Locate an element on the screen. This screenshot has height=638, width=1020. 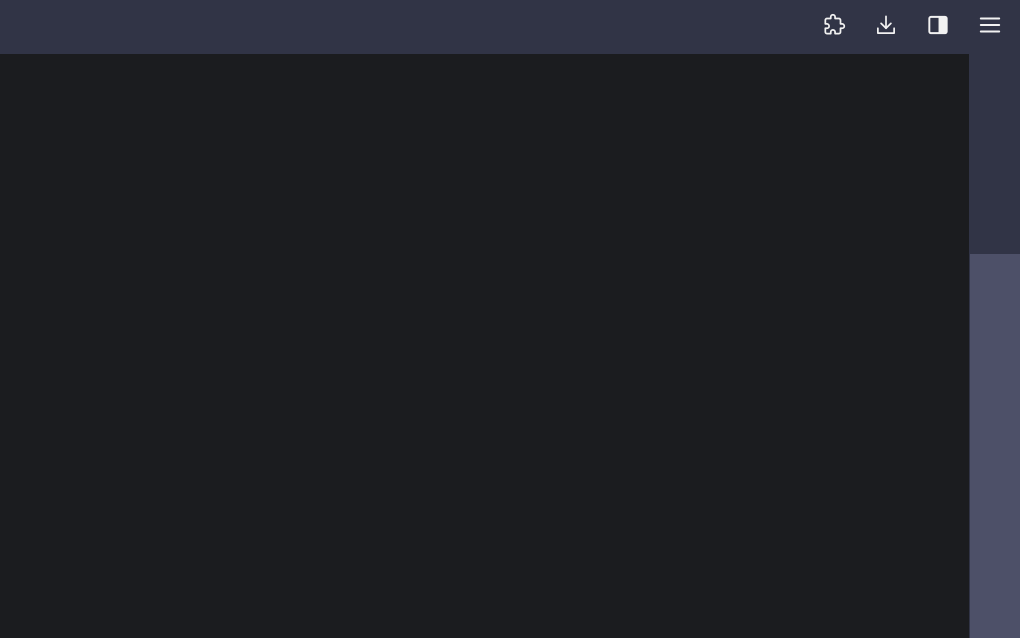
app-menu-button is located at coordinates (990, 25).